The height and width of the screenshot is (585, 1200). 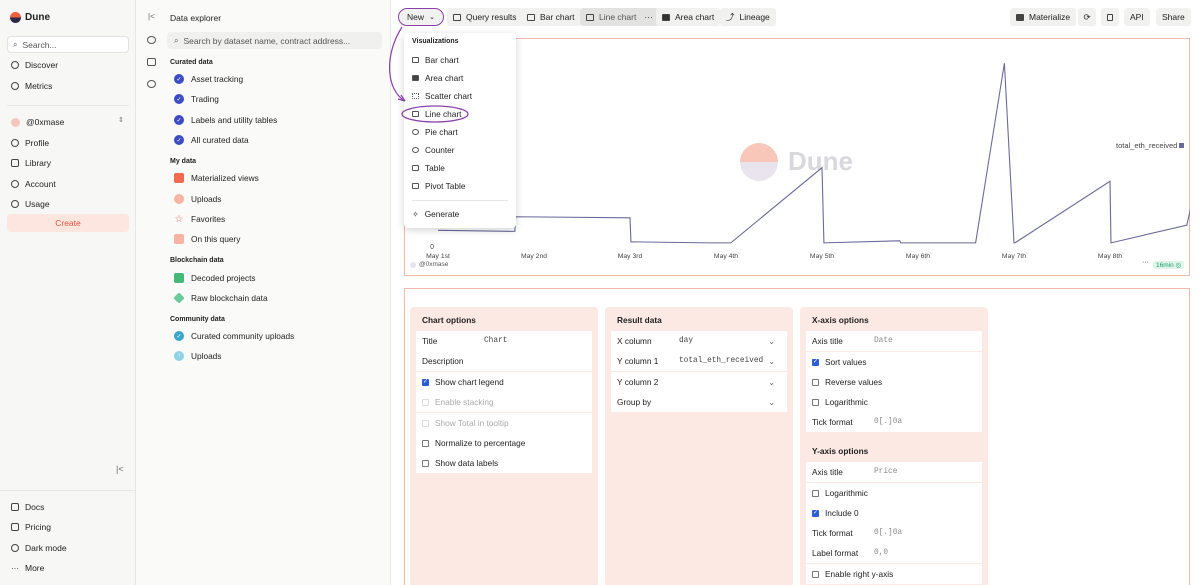 What do you see at coordinates (437, 78) in the screenshot?
I see `menu-item-area-chart: Area chart` at bounding box center [437, 78].